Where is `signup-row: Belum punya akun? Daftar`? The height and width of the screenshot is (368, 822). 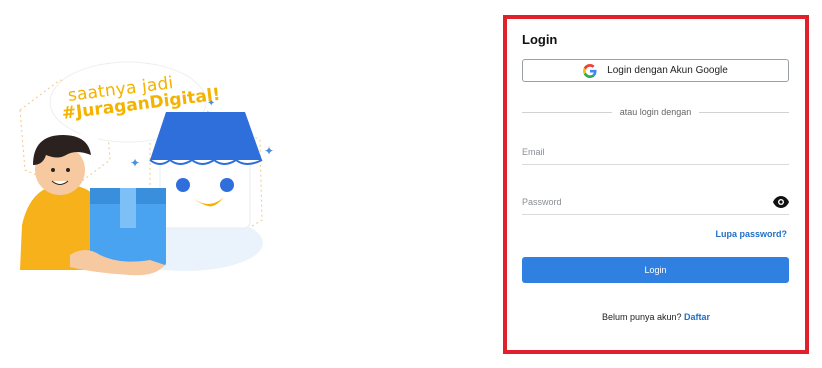
signup-row: Belum punya akun? Daftar is located at coordinates (656, 317).